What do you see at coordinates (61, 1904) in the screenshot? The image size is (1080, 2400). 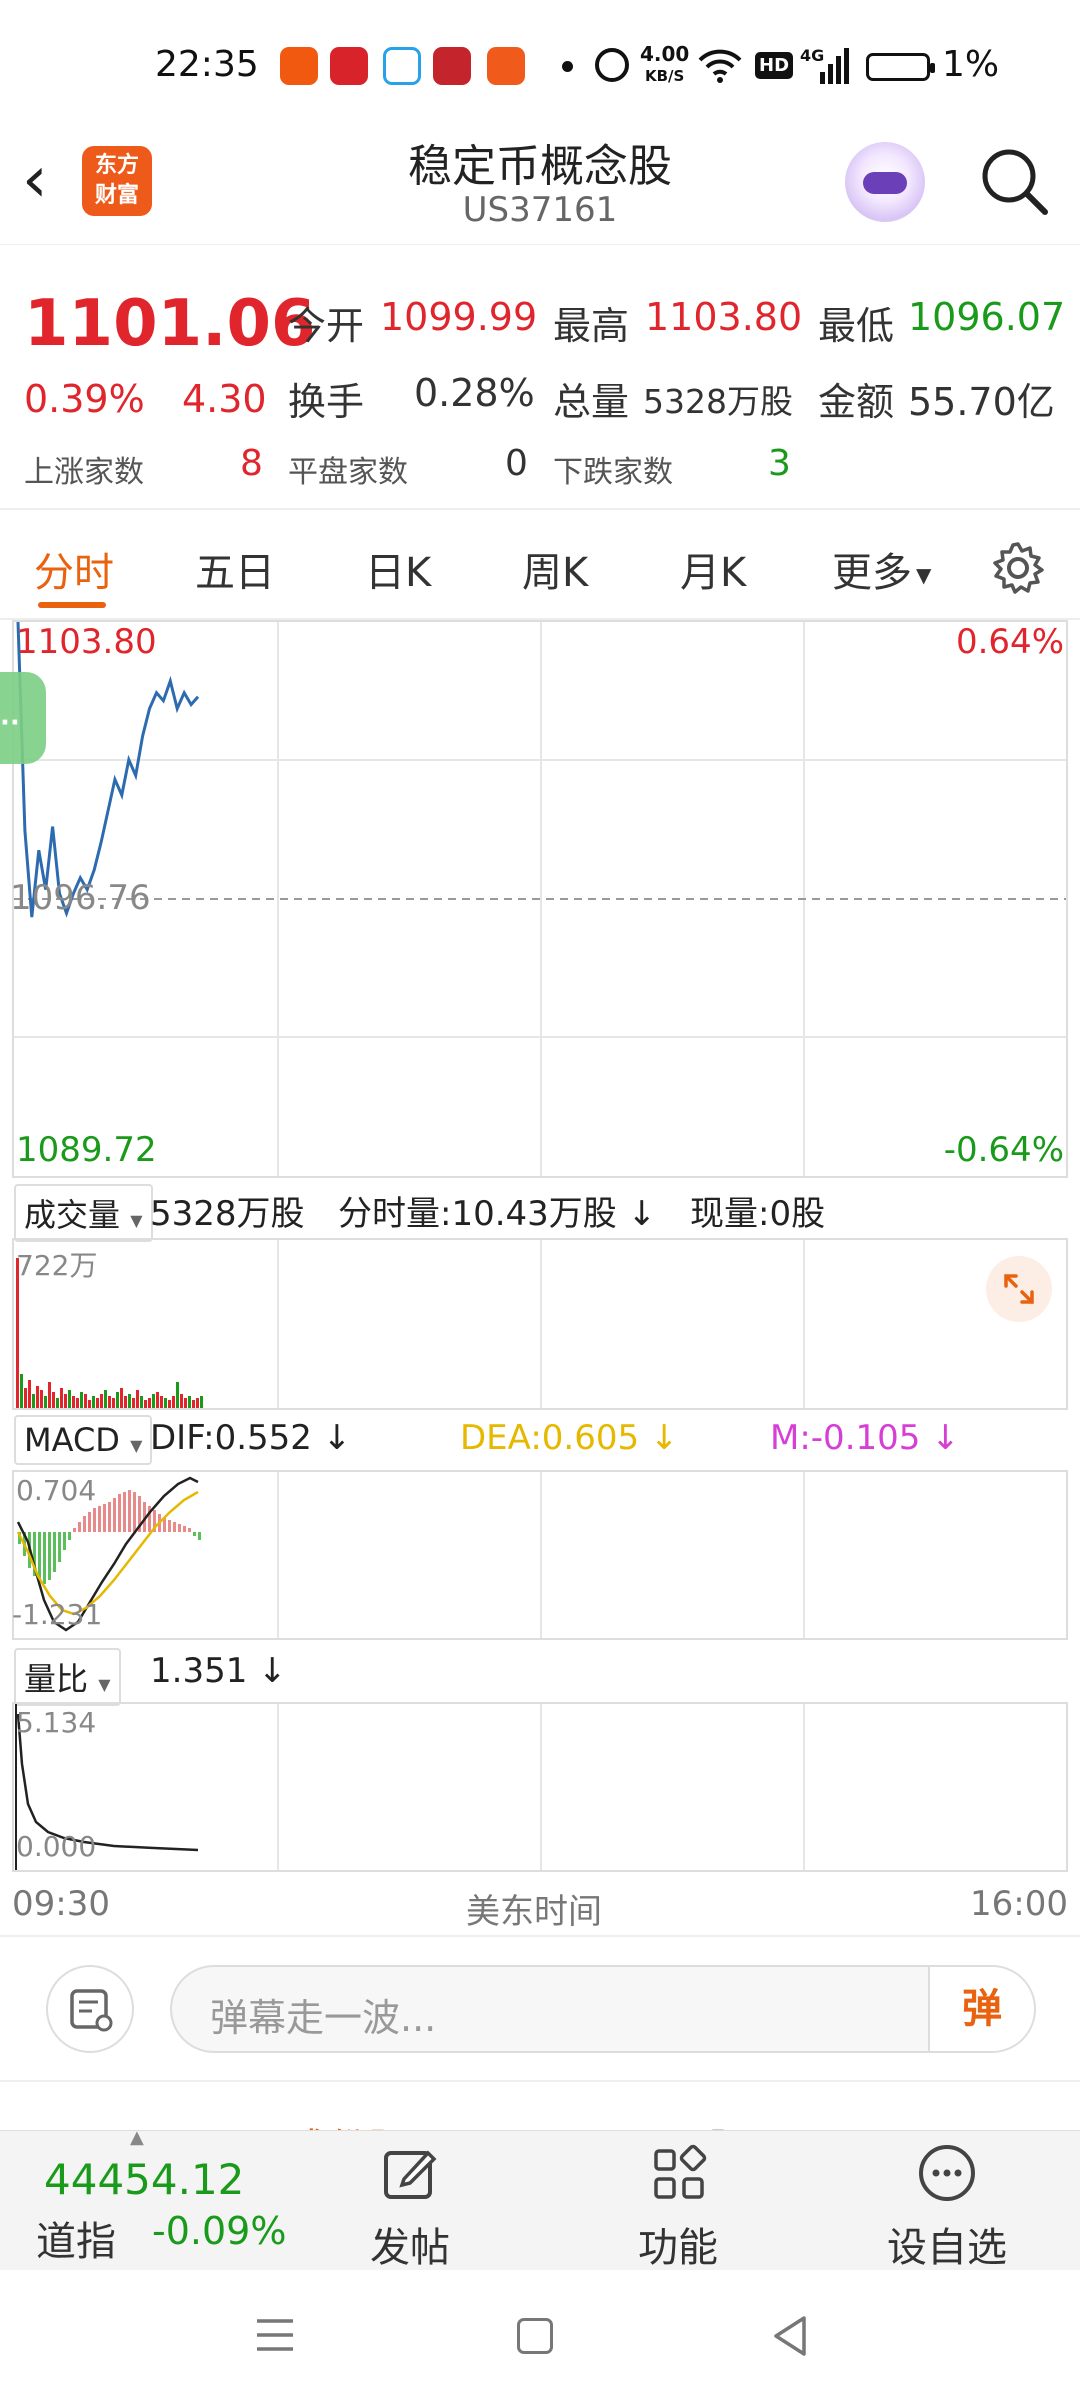 I see `time-axis-start: 09:30` at bounding box center [61, 1904].